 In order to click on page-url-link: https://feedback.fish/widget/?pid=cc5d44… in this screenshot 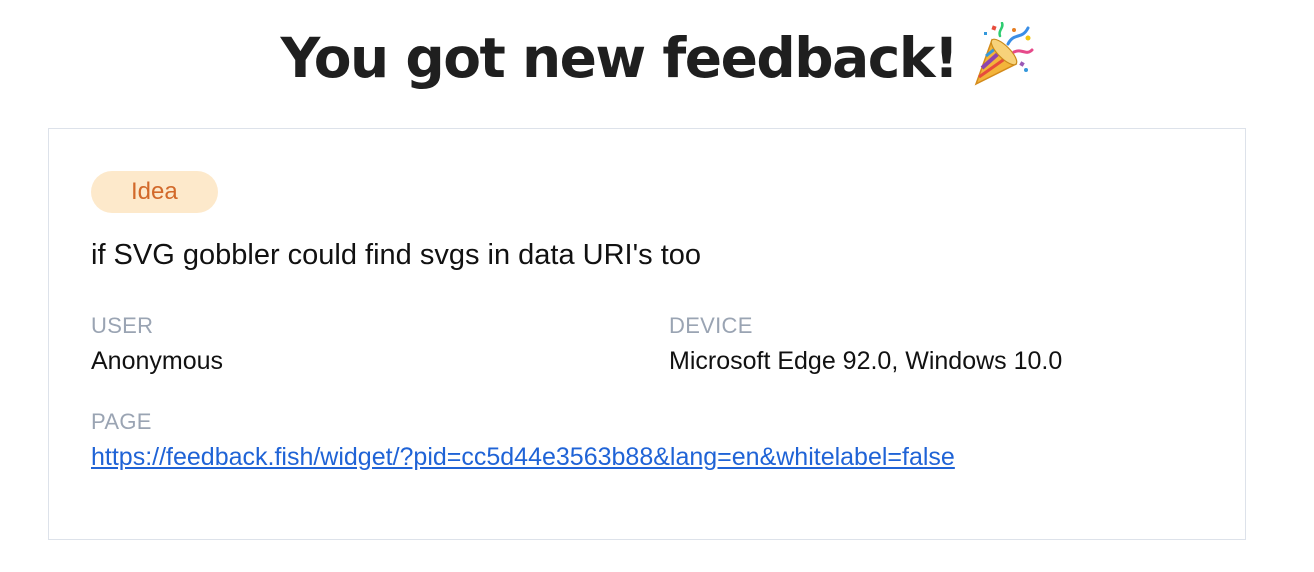, I will do `click(523, 457)`.